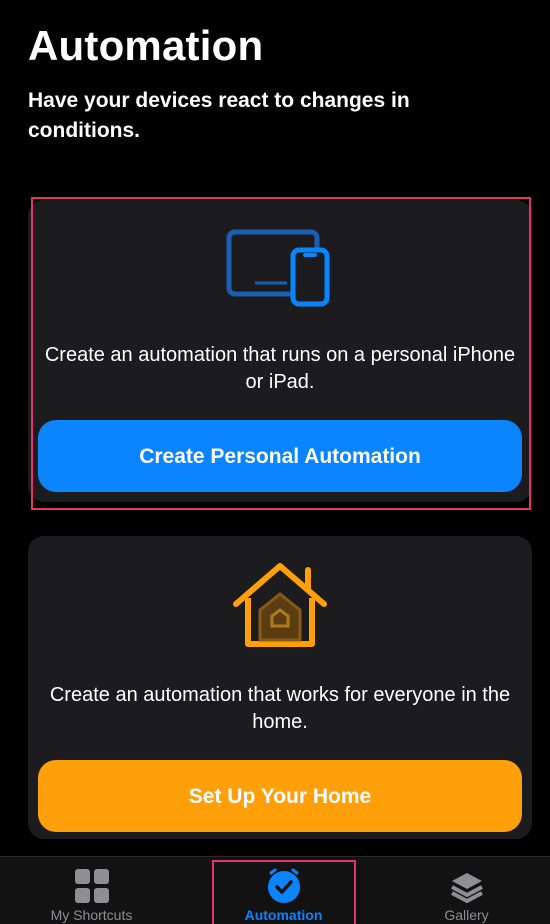  What do you see at coordinates (91, 886) in the screenshot?
I see `grid-icon` at bounding box center [91, 886].